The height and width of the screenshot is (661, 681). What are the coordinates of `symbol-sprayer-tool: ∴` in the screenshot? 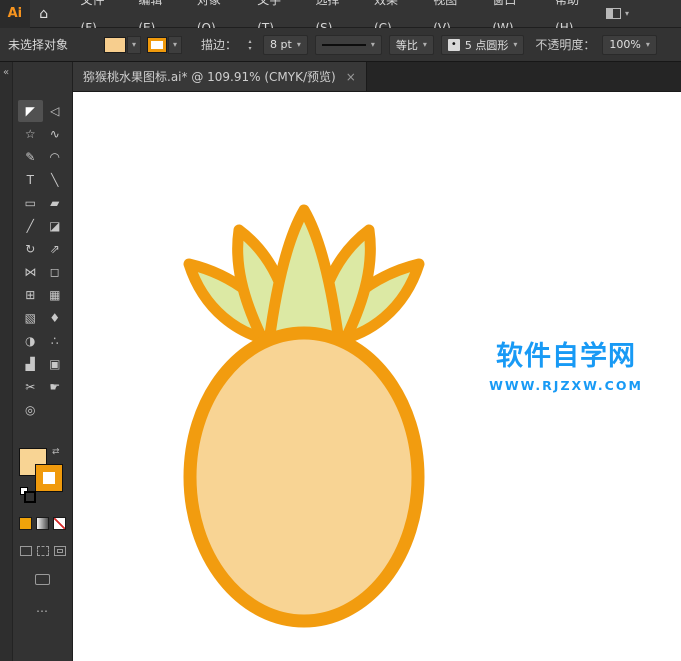 It's located at (55, 341).